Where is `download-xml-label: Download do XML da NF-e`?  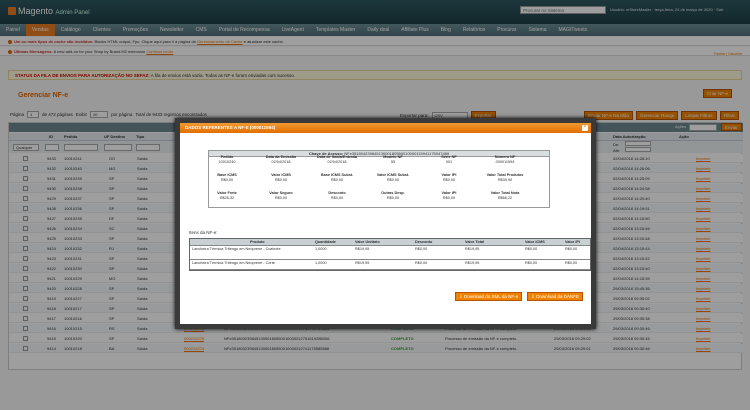 download-xml-label: Download do XML da NF-e is located at coordinates (491, 296).